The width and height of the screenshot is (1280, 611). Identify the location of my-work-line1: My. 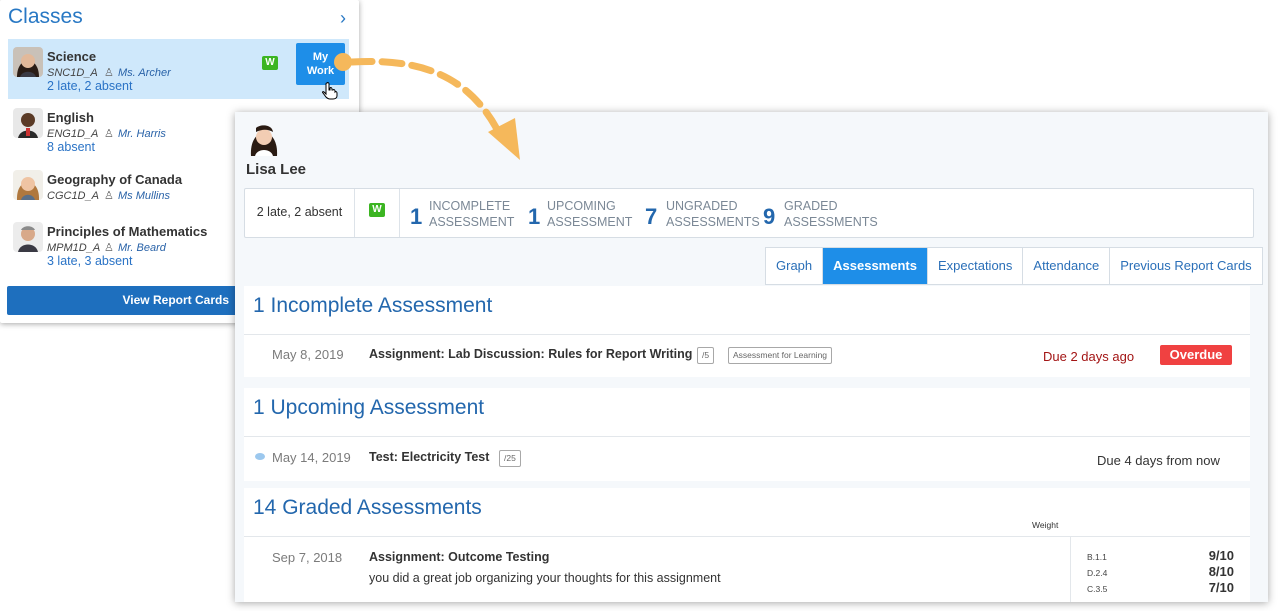
(320, 57).